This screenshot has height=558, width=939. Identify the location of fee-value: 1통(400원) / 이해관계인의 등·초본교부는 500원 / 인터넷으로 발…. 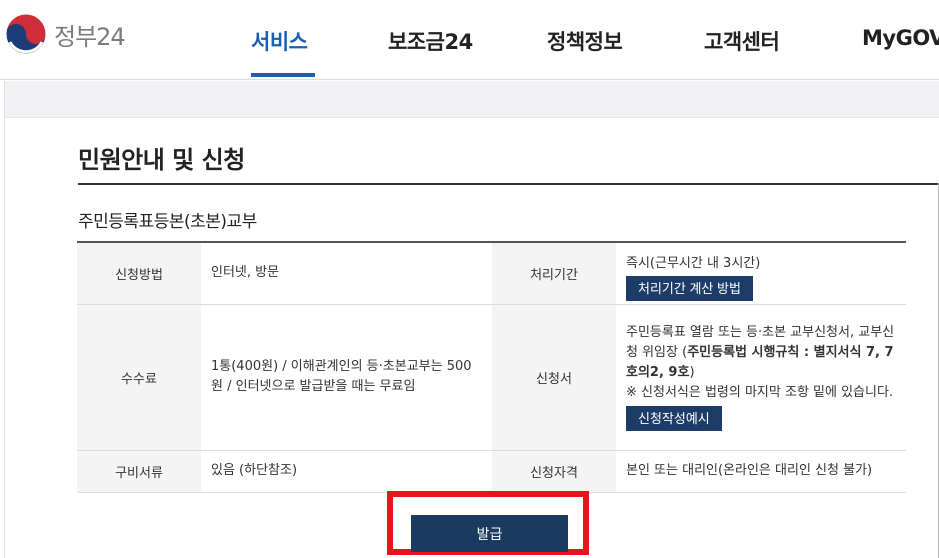
(341, 376).